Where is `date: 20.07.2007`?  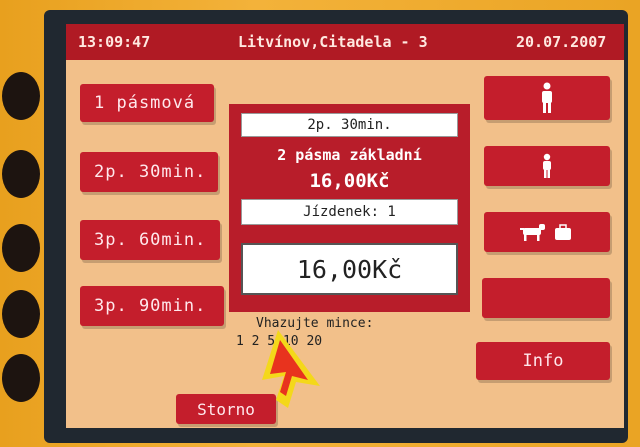 date: 20.07.2007 is located at coordinates (561, 42).